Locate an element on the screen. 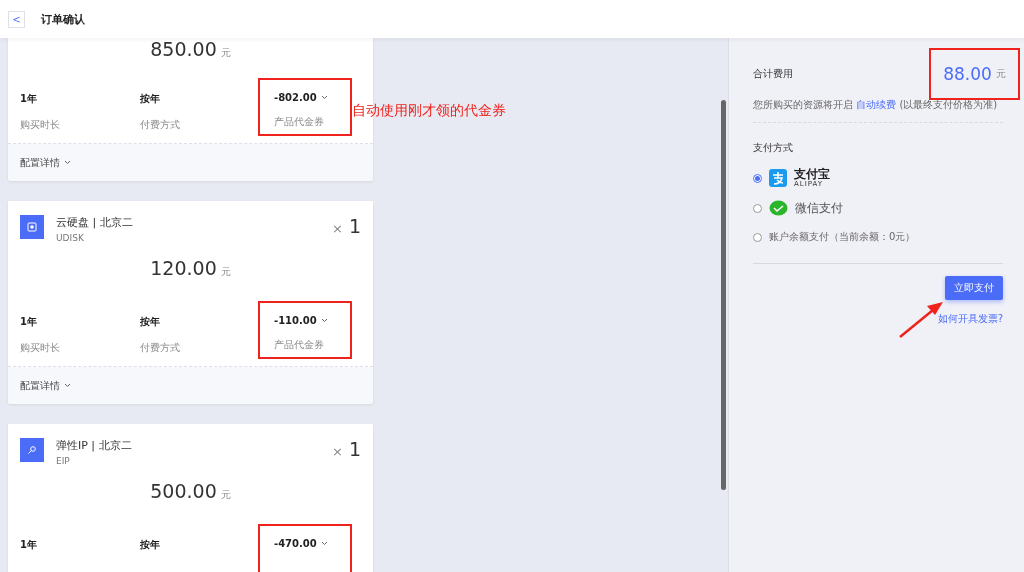 The image size is (1024, 572). renewal-note: 您所购买的资源将开启 自动续费 (以最终支付价格为准) is located at coordinates (876, 105).